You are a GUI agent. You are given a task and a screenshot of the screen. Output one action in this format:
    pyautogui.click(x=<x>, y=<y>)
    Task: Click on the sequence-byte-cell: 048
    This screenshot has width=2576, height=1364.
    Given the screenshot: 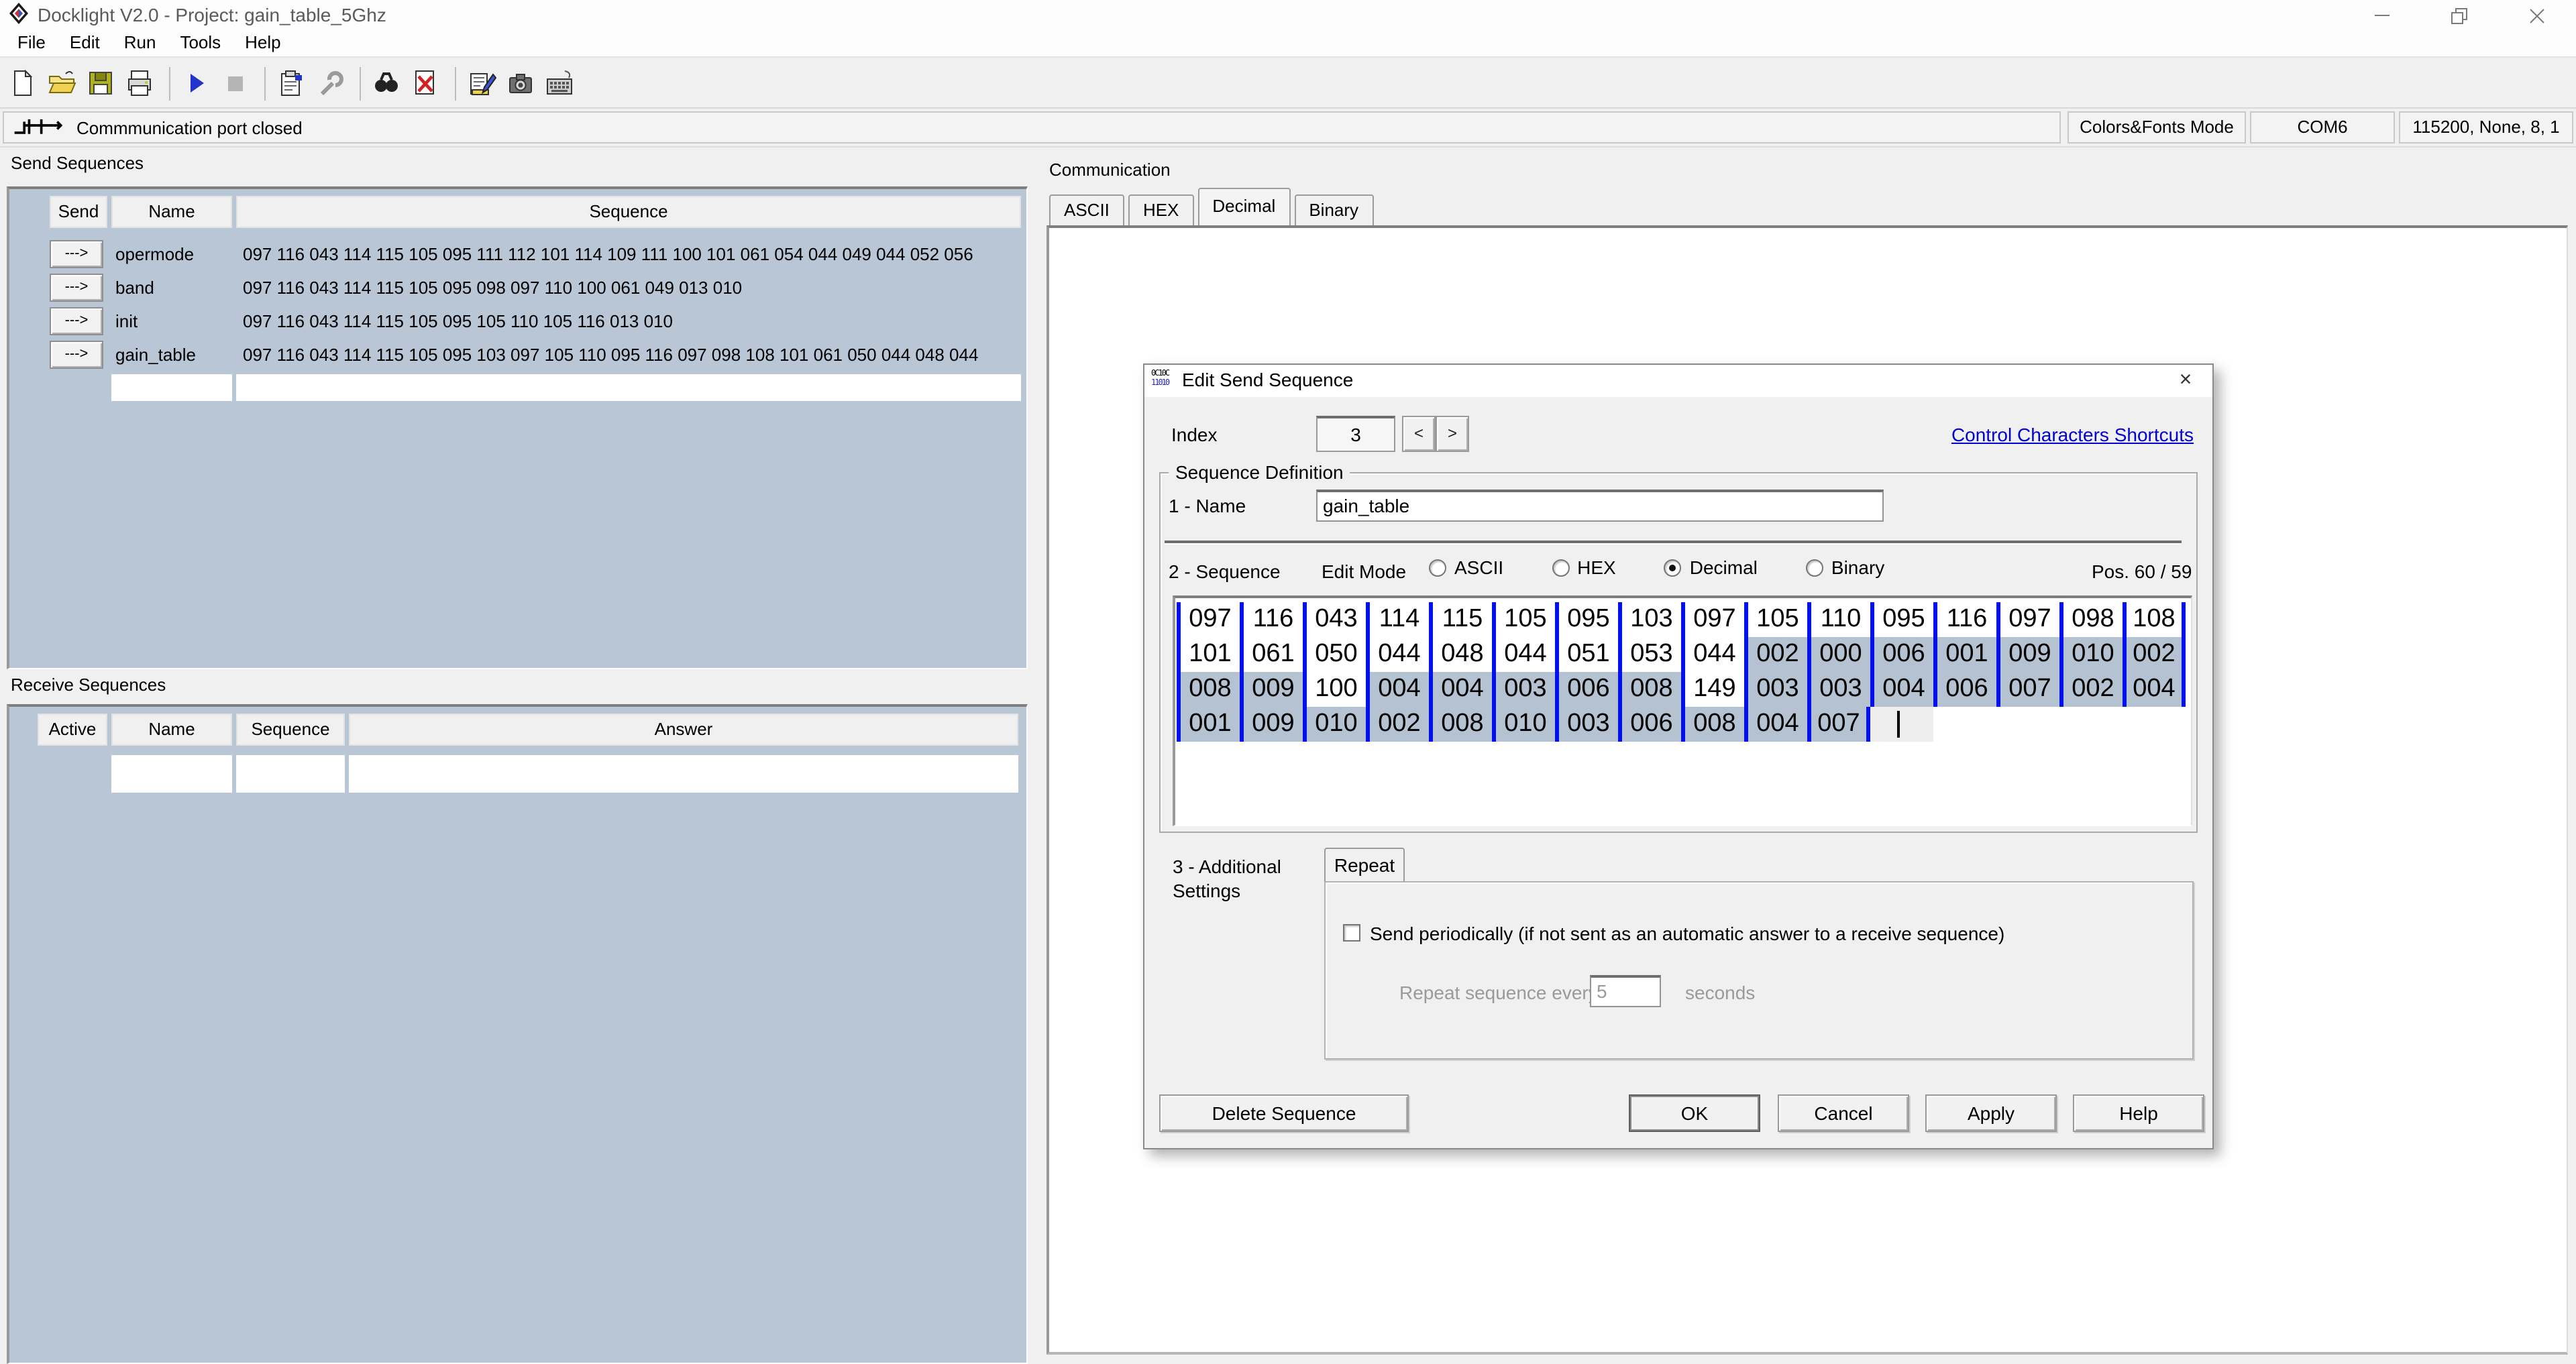 What is the action you would take?
    pyautogui.click(x=1460, y=654)
    